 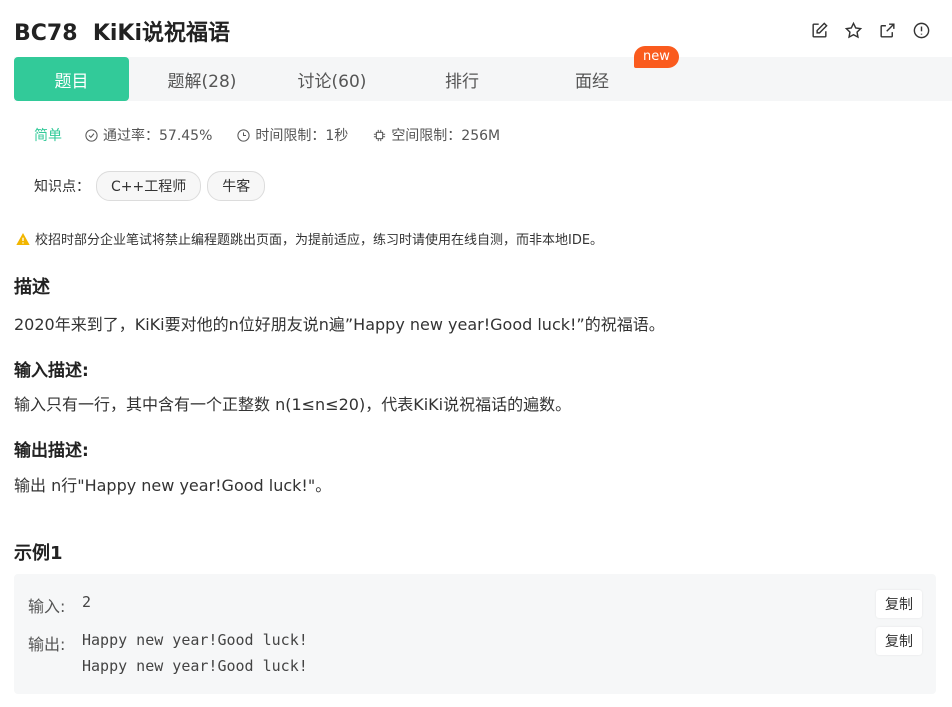 What do you see at coordinates (302, 136) in the screenshot?
I see `time-limit-text: 时间限制：1秒` at bounding box center [302, 136].